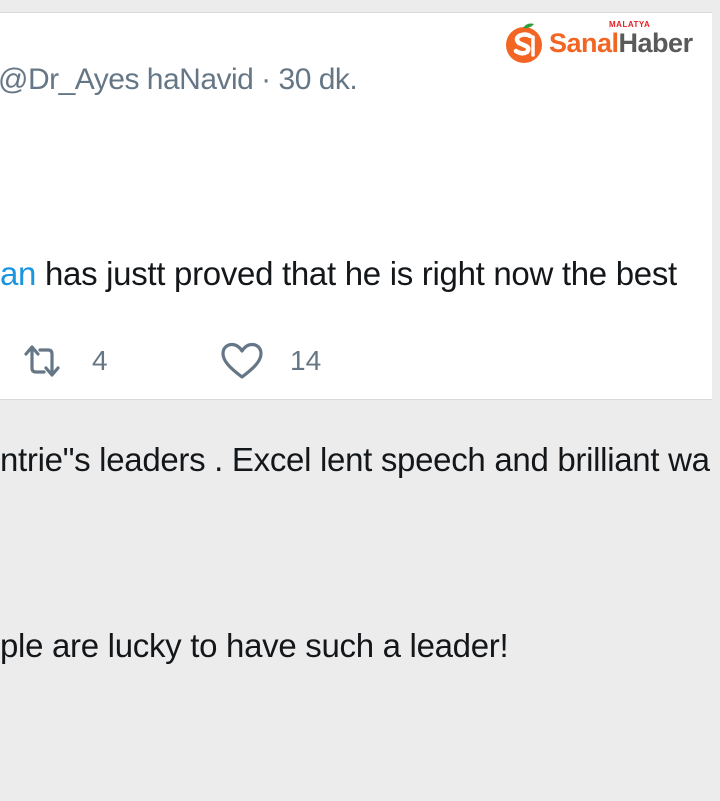  What do you see at coordinates (254, 645) in the screenshot?
I see `tweet-text-line-3: ple are lucky to have such a leader!` at bounding box center [254, 645].